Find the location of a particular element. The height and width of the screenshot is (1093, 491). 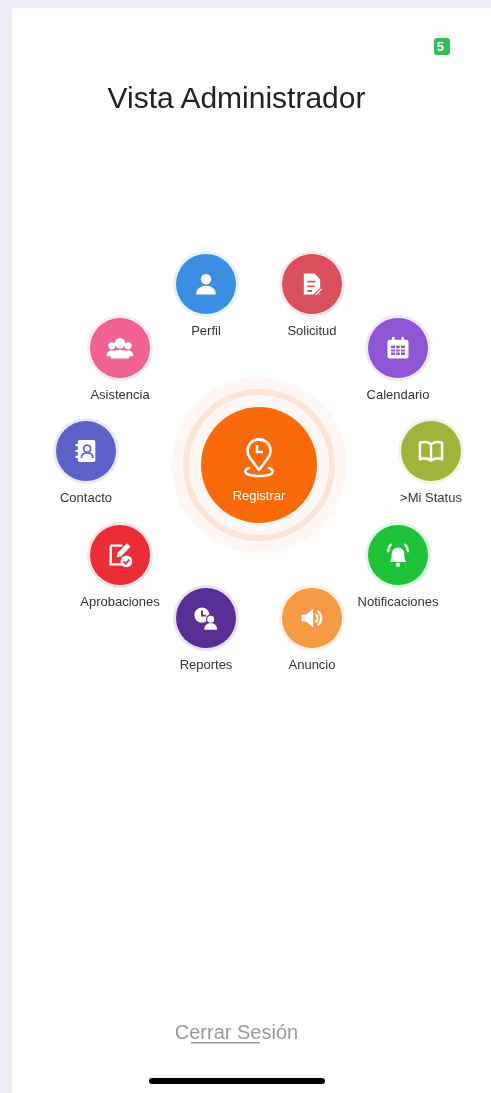

menu-label: Anuncio is located at coordinates (312, 664).